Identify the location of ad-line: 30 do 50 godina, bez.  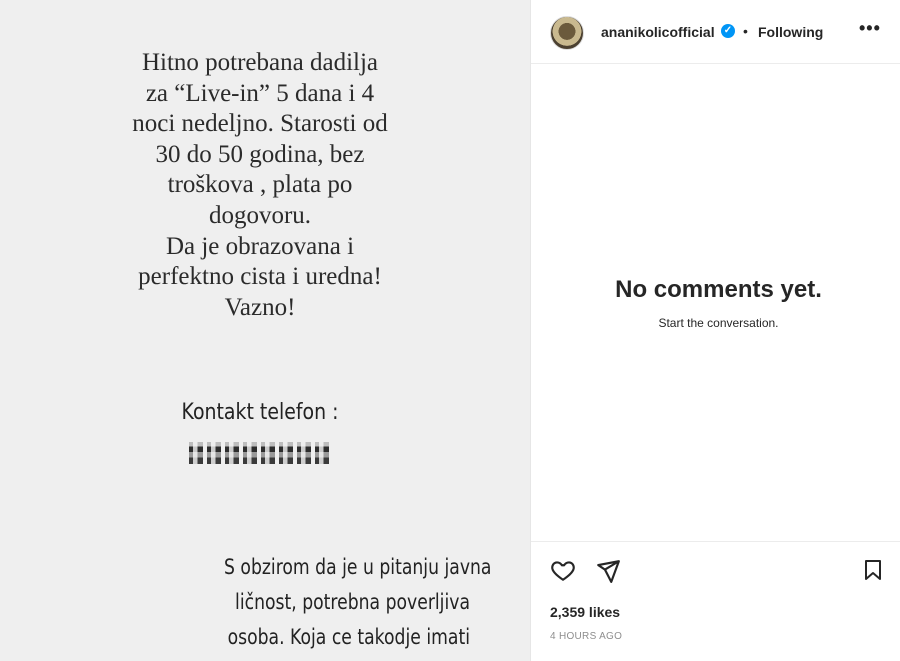
(260, 154).